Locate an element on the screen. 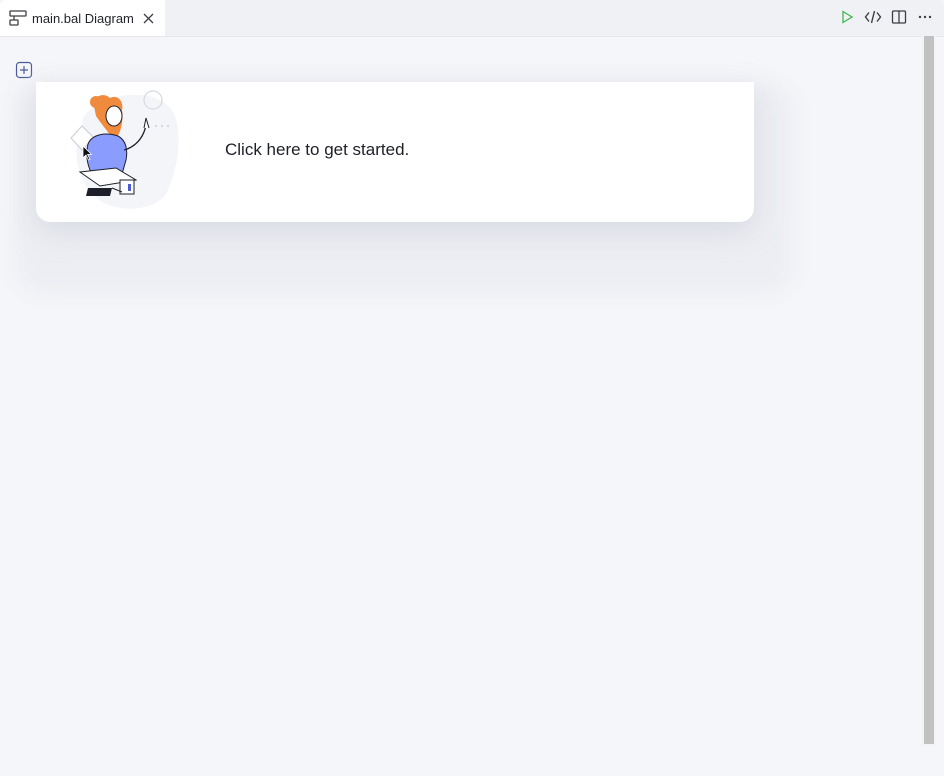  close-icon is located at coordinates (149, 18).